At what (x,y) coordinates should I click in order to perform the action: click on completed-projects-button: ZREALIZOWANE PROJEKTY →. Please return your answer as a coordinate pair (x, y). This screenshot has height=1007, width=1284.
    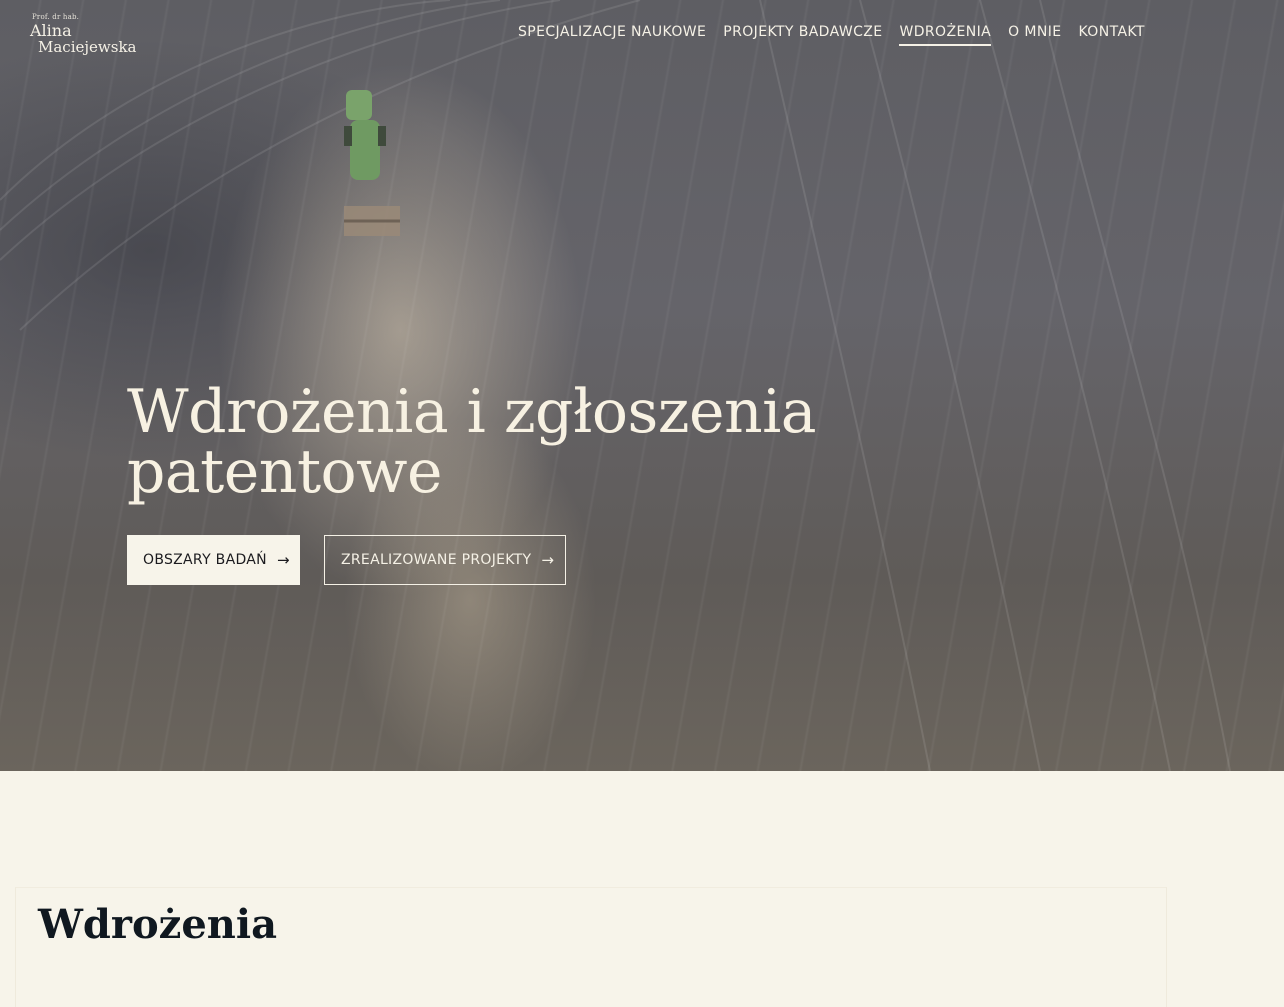
    Looking at the image, I should click on (445, 560).